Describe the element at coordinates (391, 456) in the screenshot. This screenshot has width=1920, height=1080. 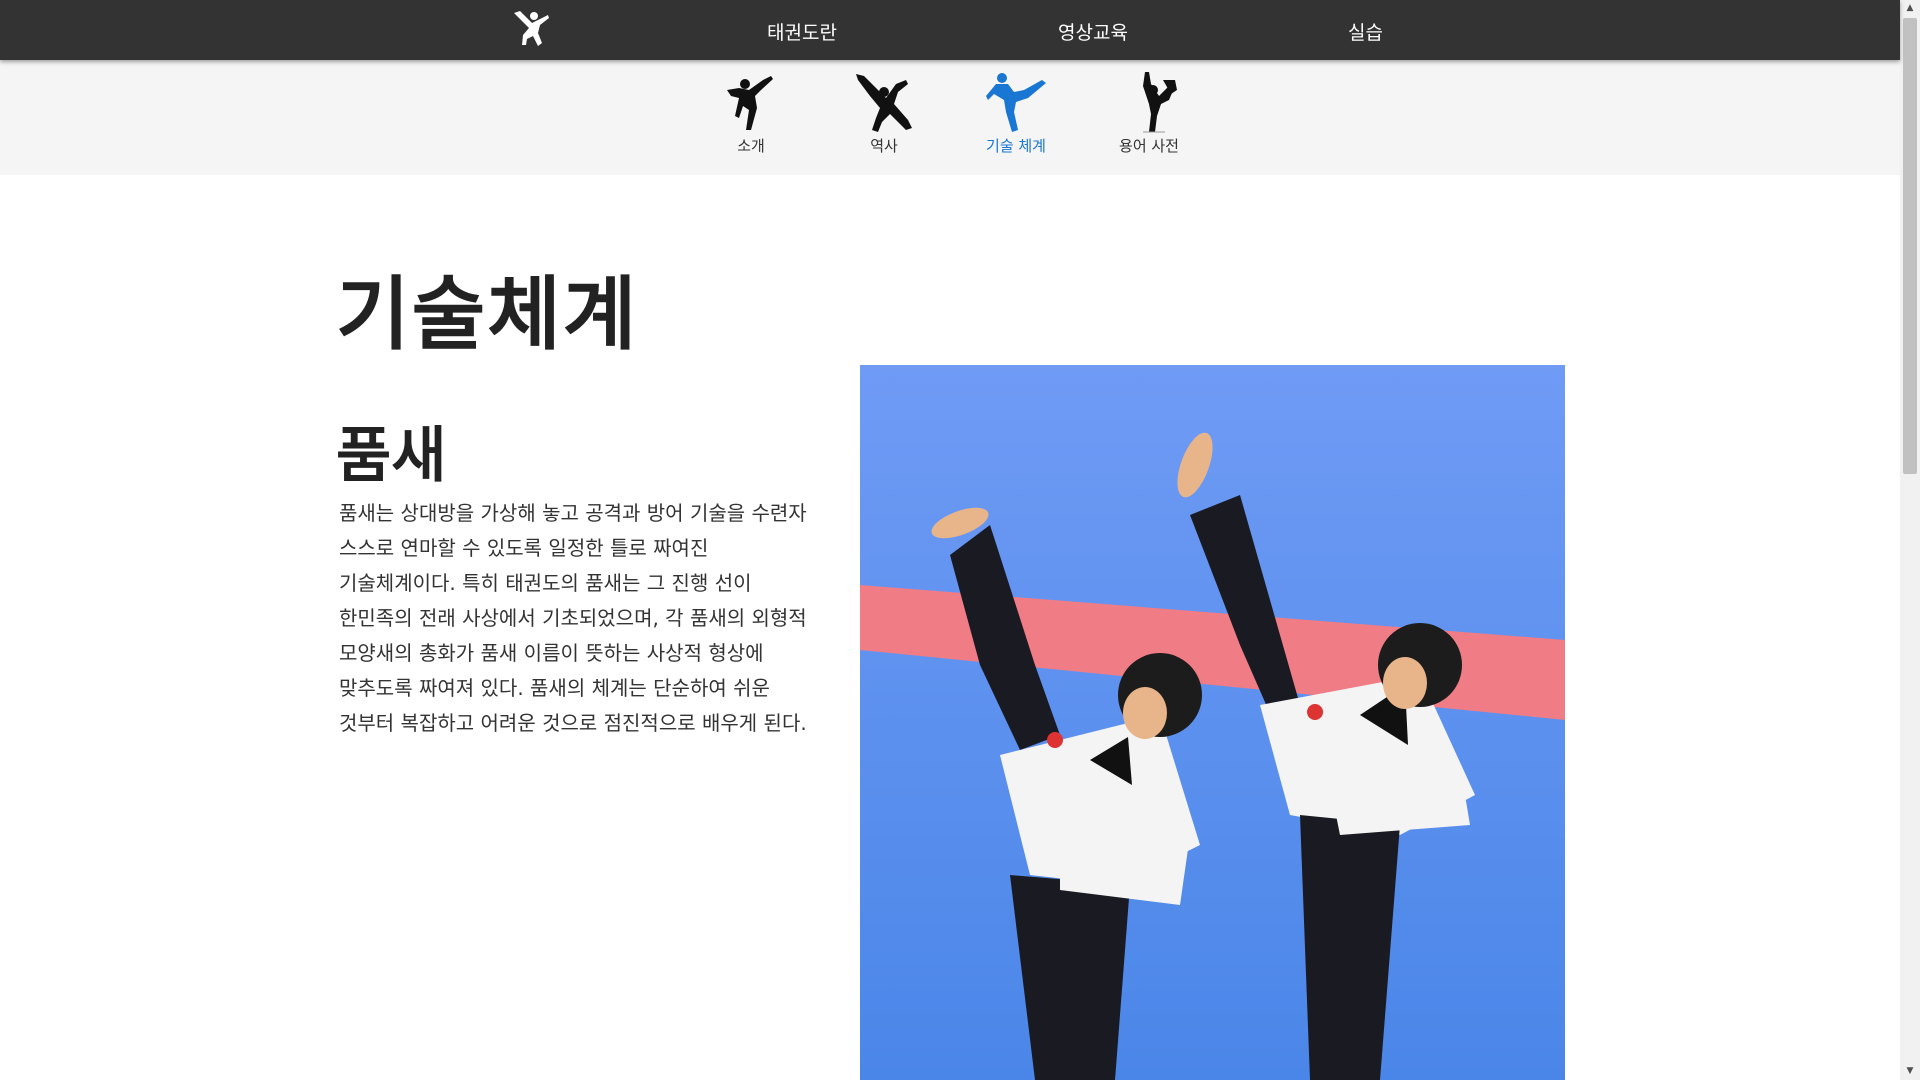
I see `section-title-poomsae: 품새` at that location.